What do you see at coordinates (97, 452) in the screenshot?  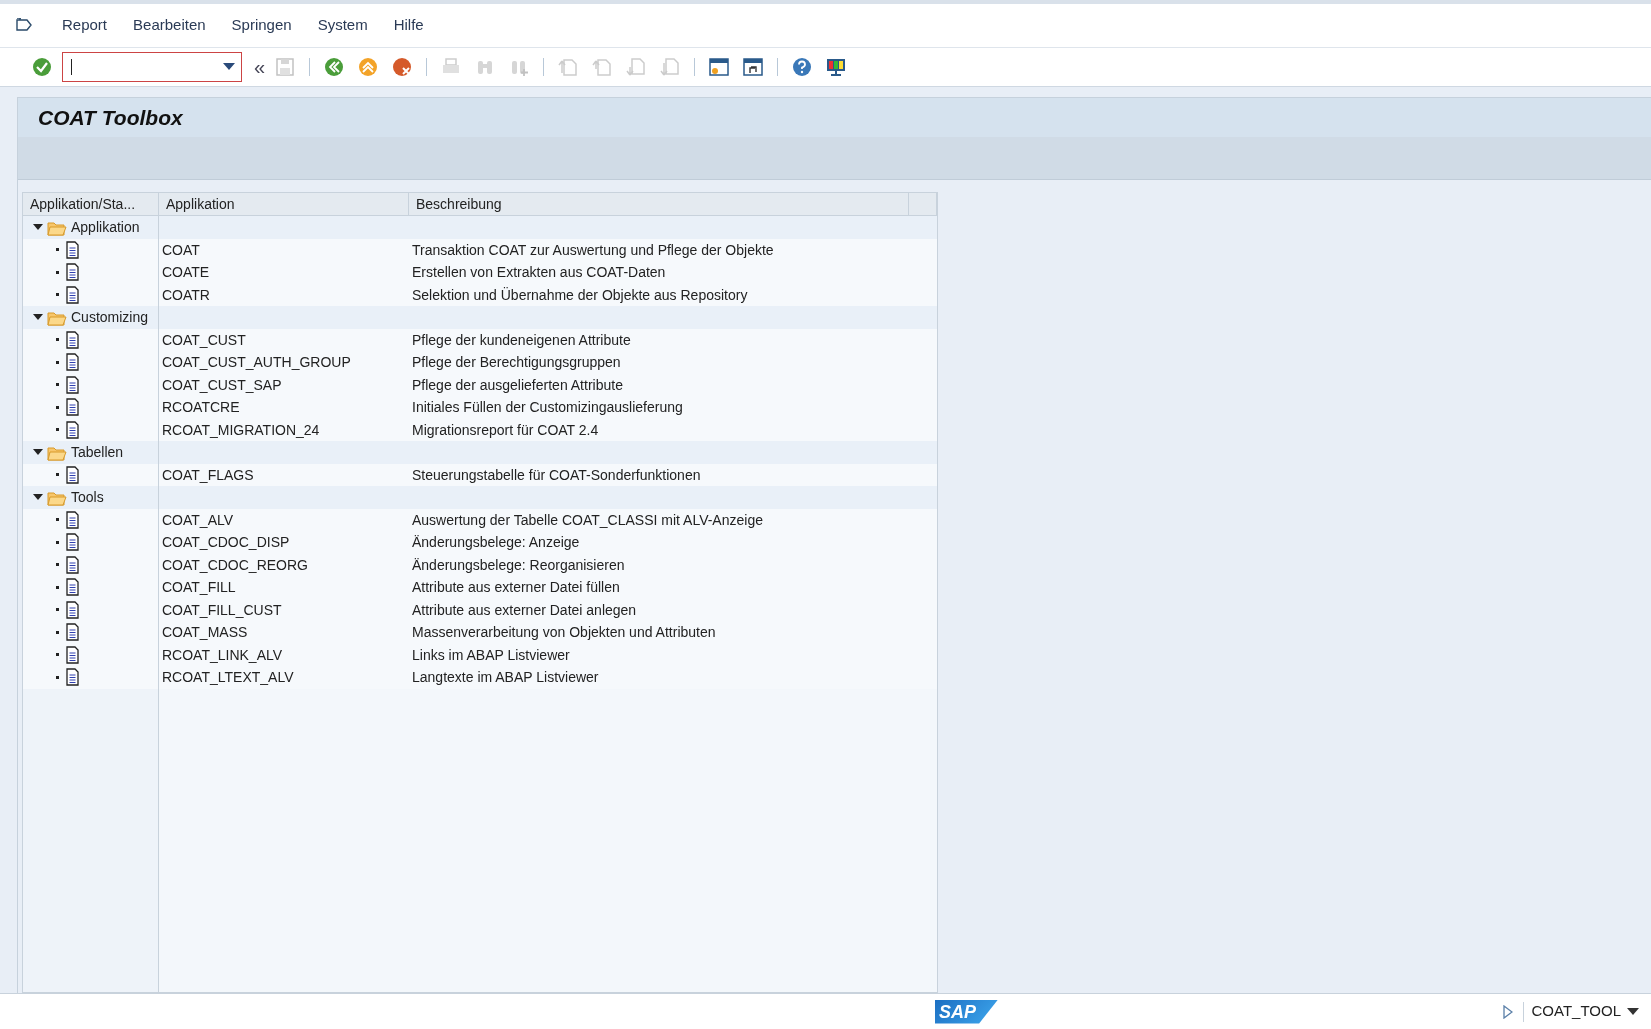 I see `tree-node-label: Tabellen` at bounding box center [97, 452].